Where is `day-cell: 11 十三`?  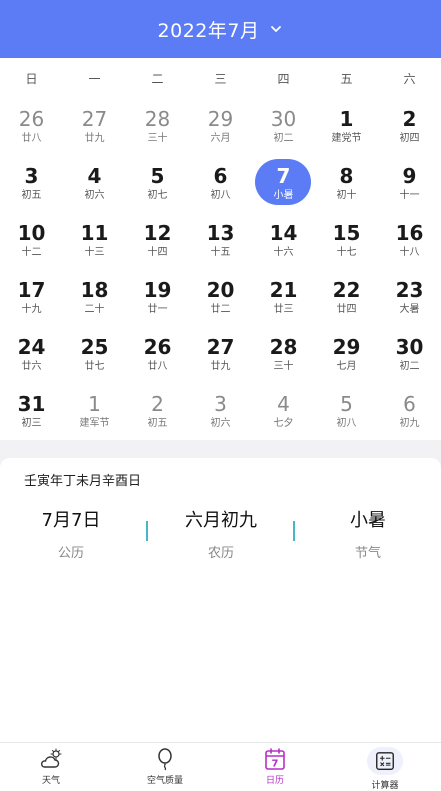 day-cell: 11 十三 is located at coordinates (94, 240).